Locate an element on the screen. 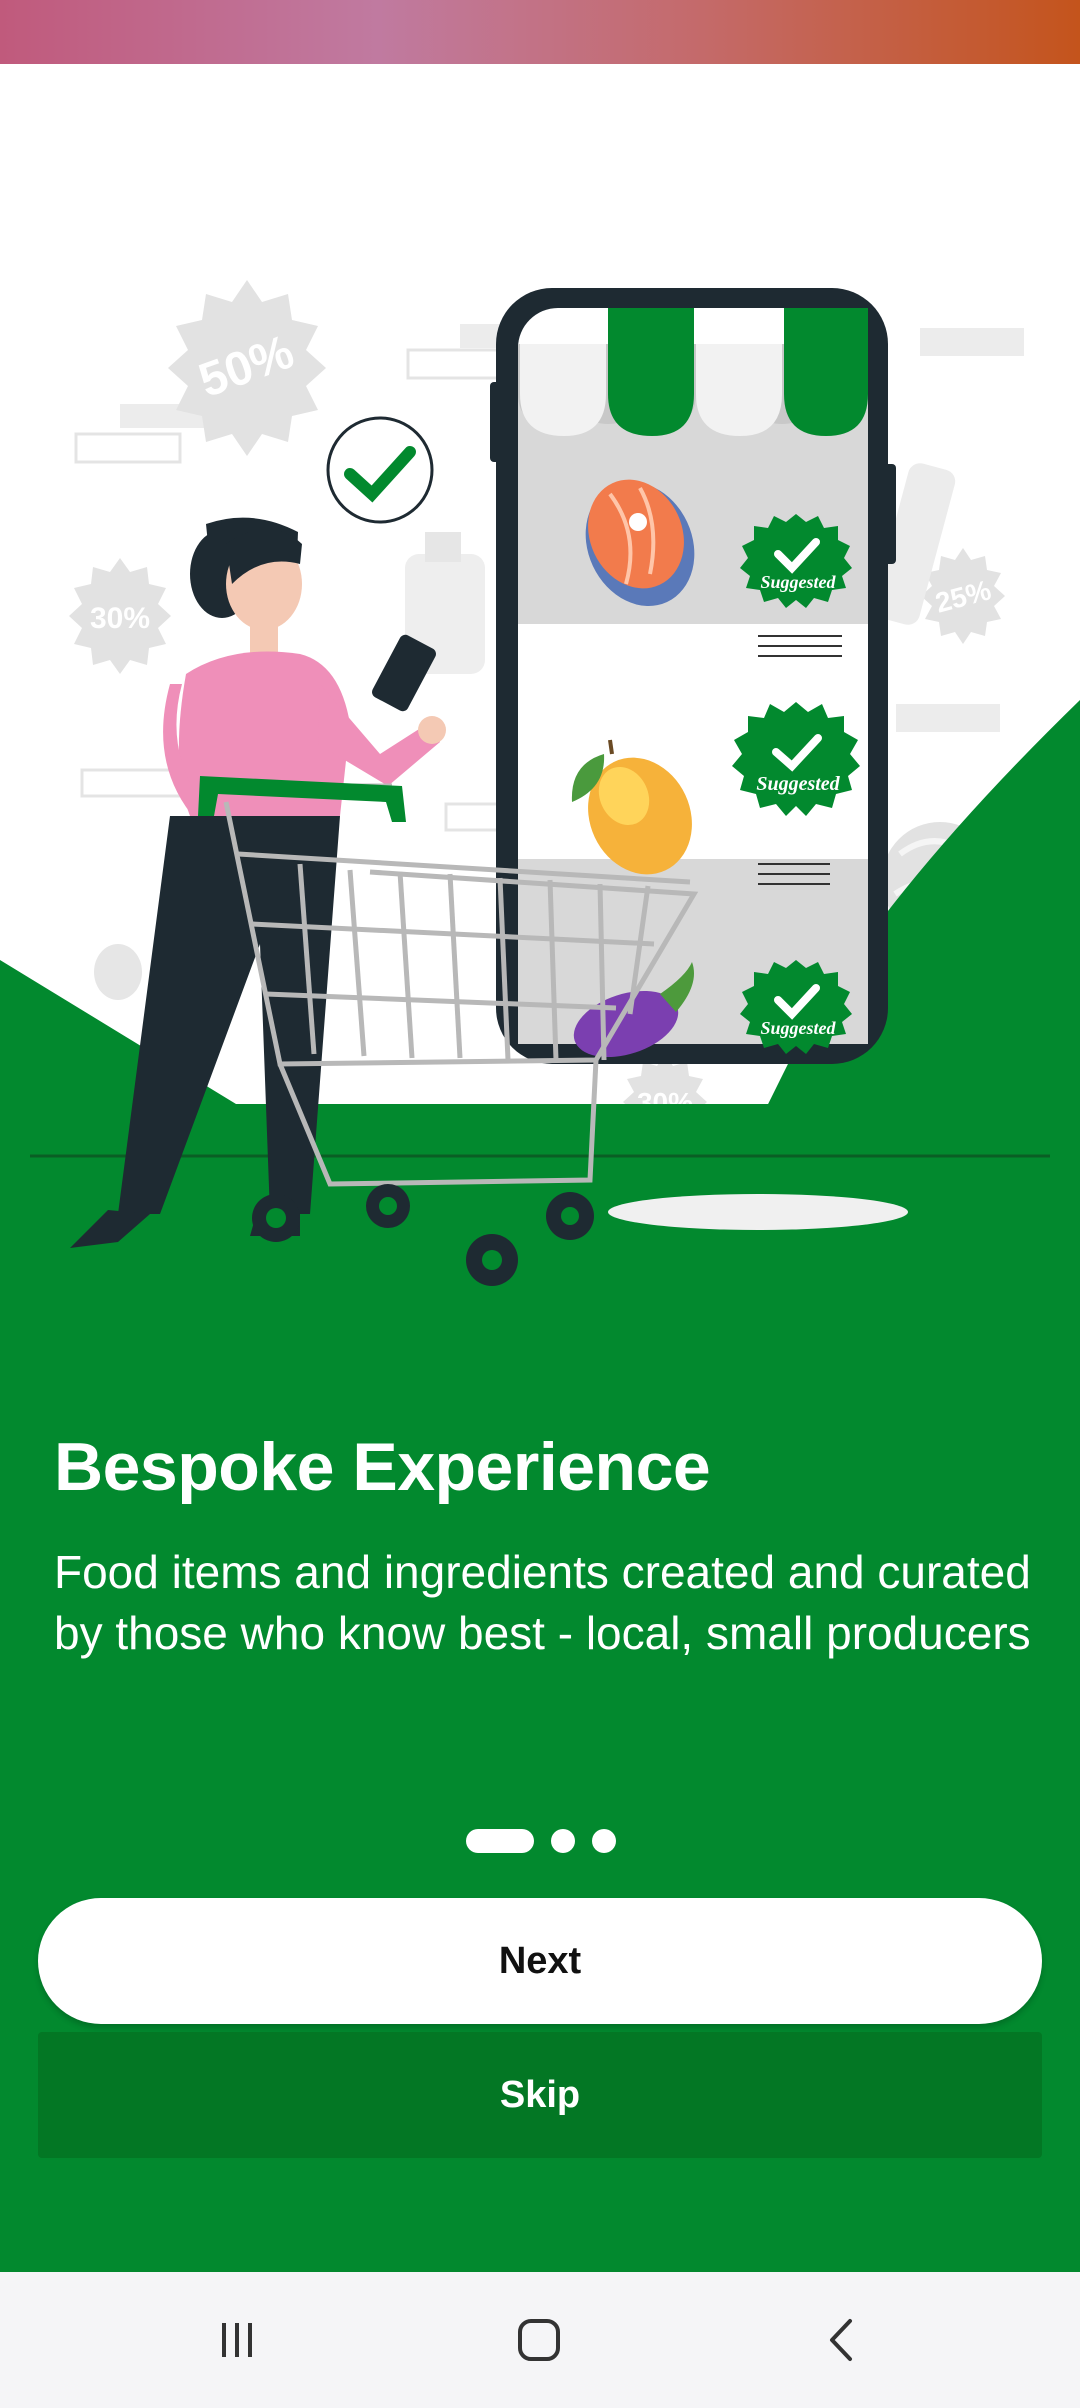 This screenshot has height=2408, width=1080. suggested-badge-2-label: Suggested is located at coordinates (798, 784).